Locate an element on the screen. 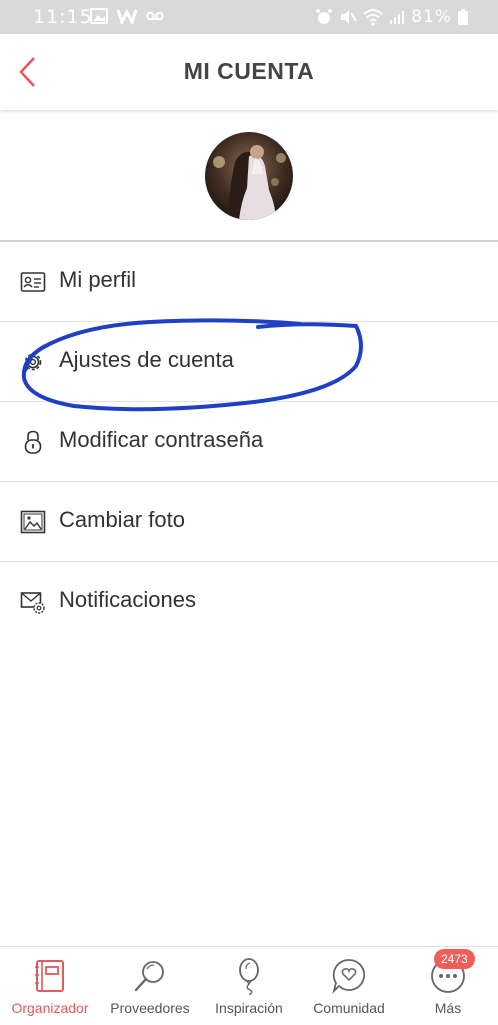  battery-percent: 81% is located at coordinates (431, 17).